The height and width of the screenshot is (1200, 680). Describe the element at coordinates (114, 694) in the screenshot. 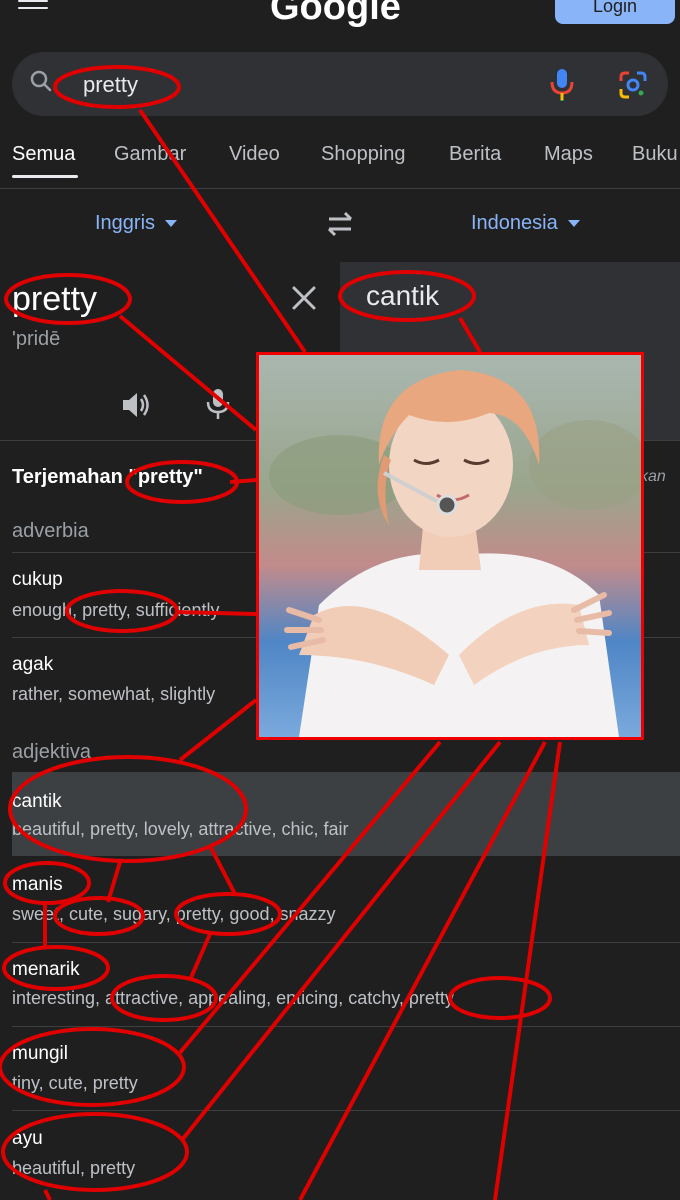

I see `dict-synonyms-agak: rather, somewhat, slightly` at that location.